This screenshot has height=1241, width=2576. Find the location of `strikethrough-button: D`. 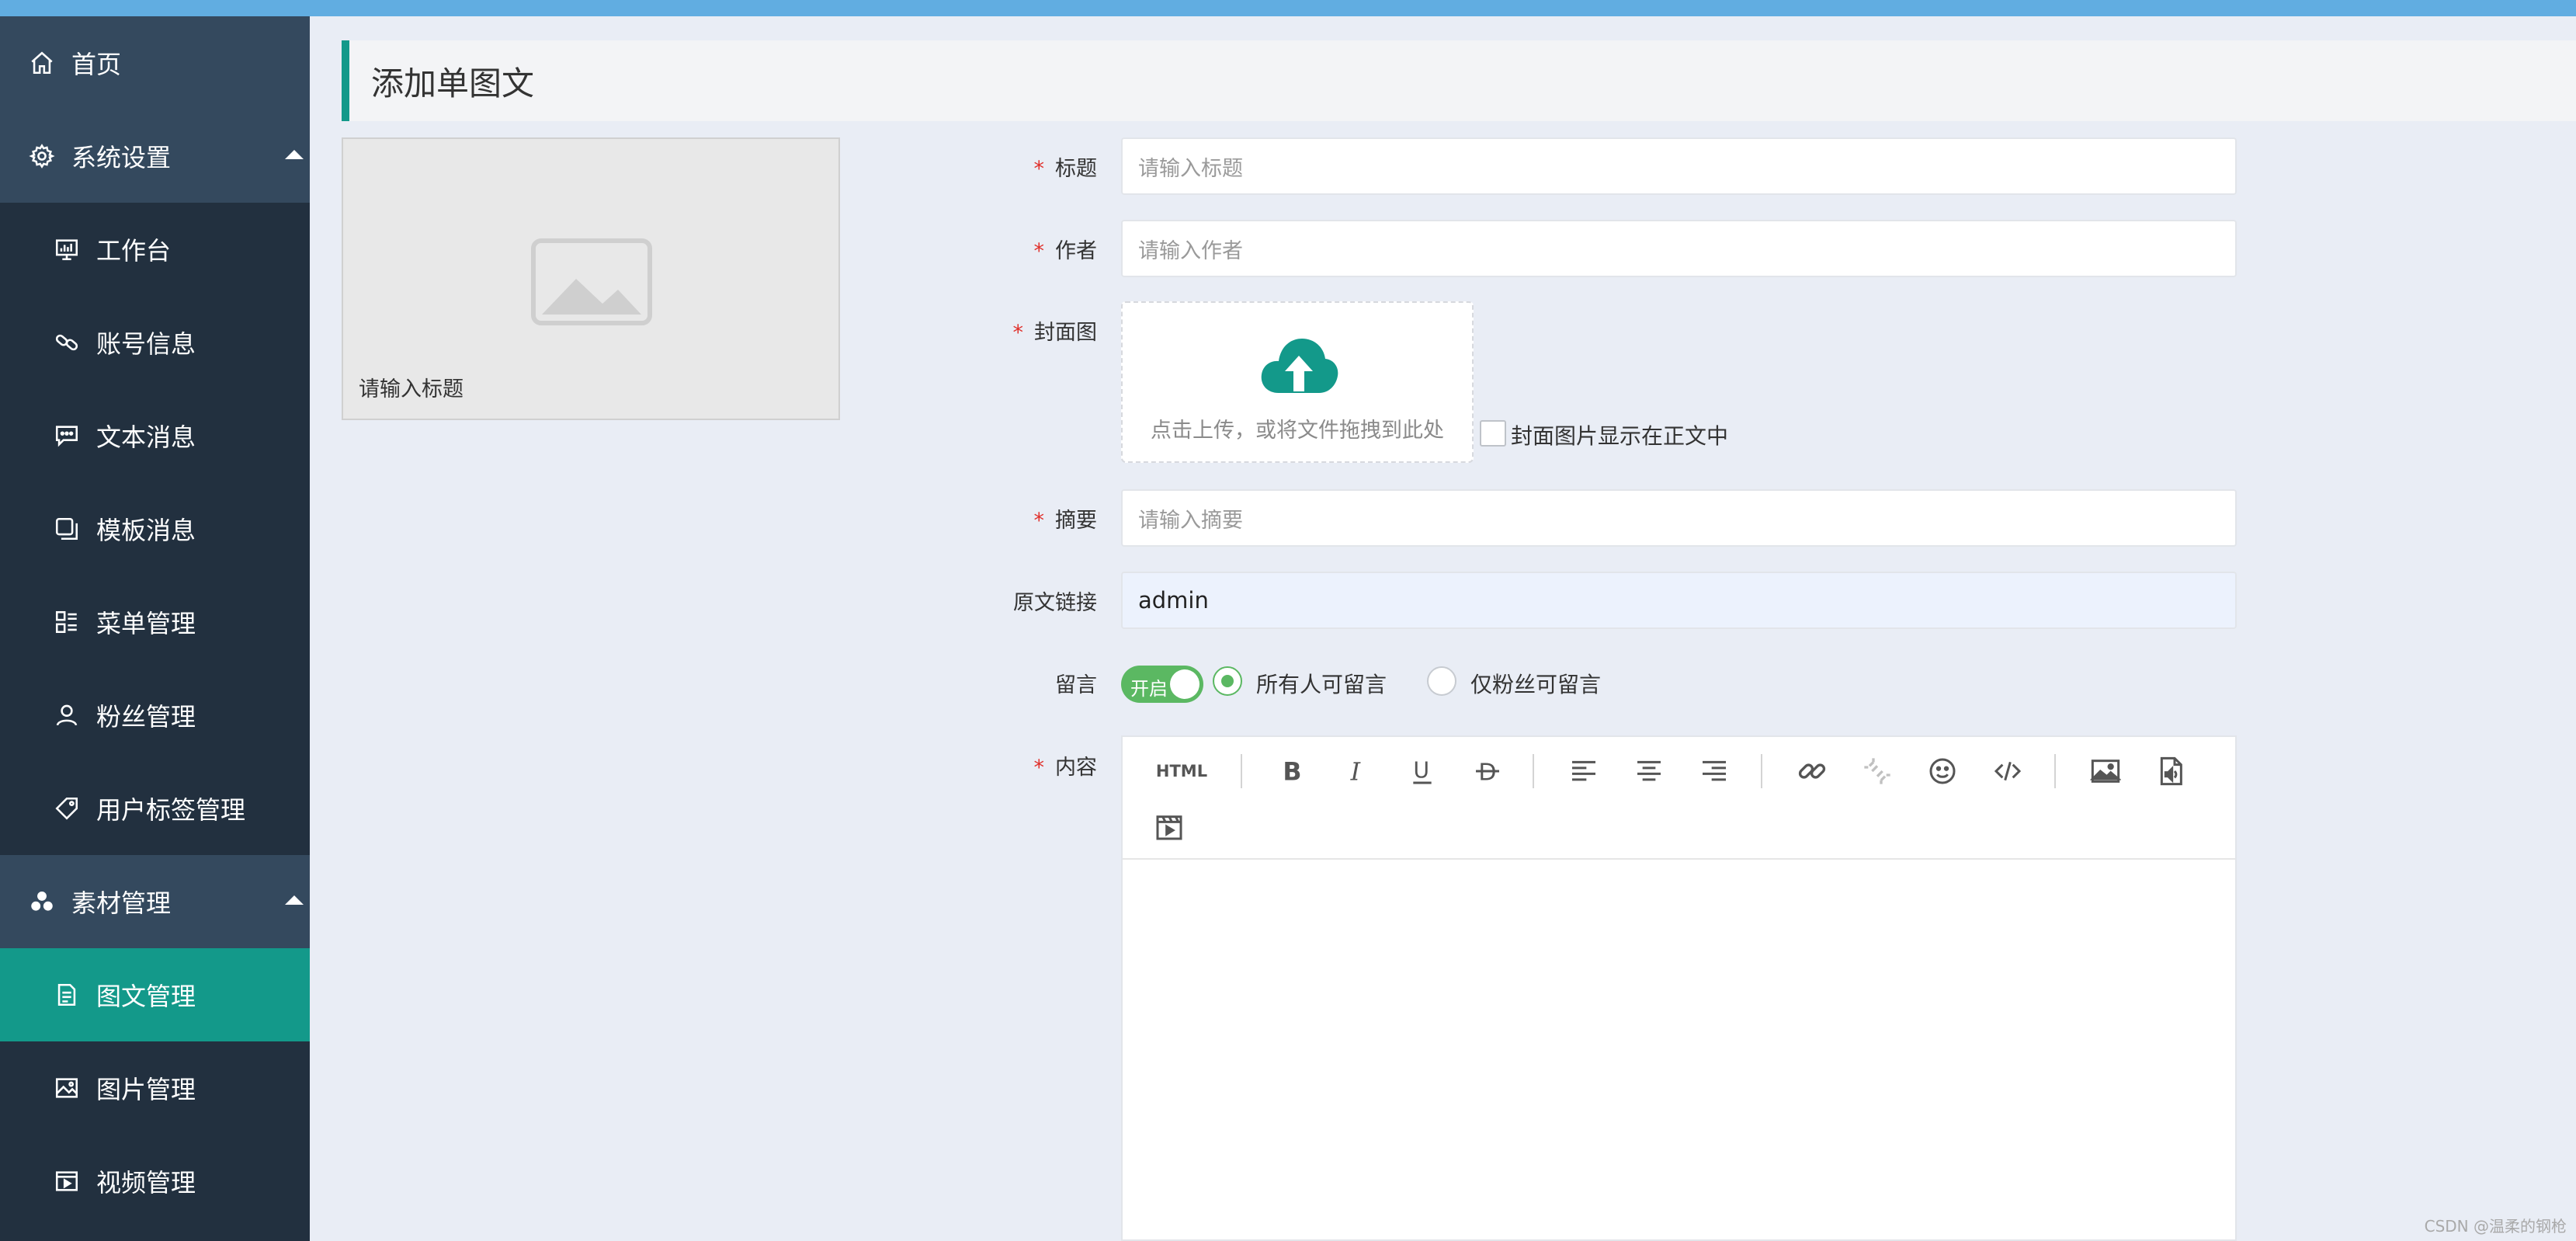

strikethrough-button: D is located at coordinates (1487, 771).